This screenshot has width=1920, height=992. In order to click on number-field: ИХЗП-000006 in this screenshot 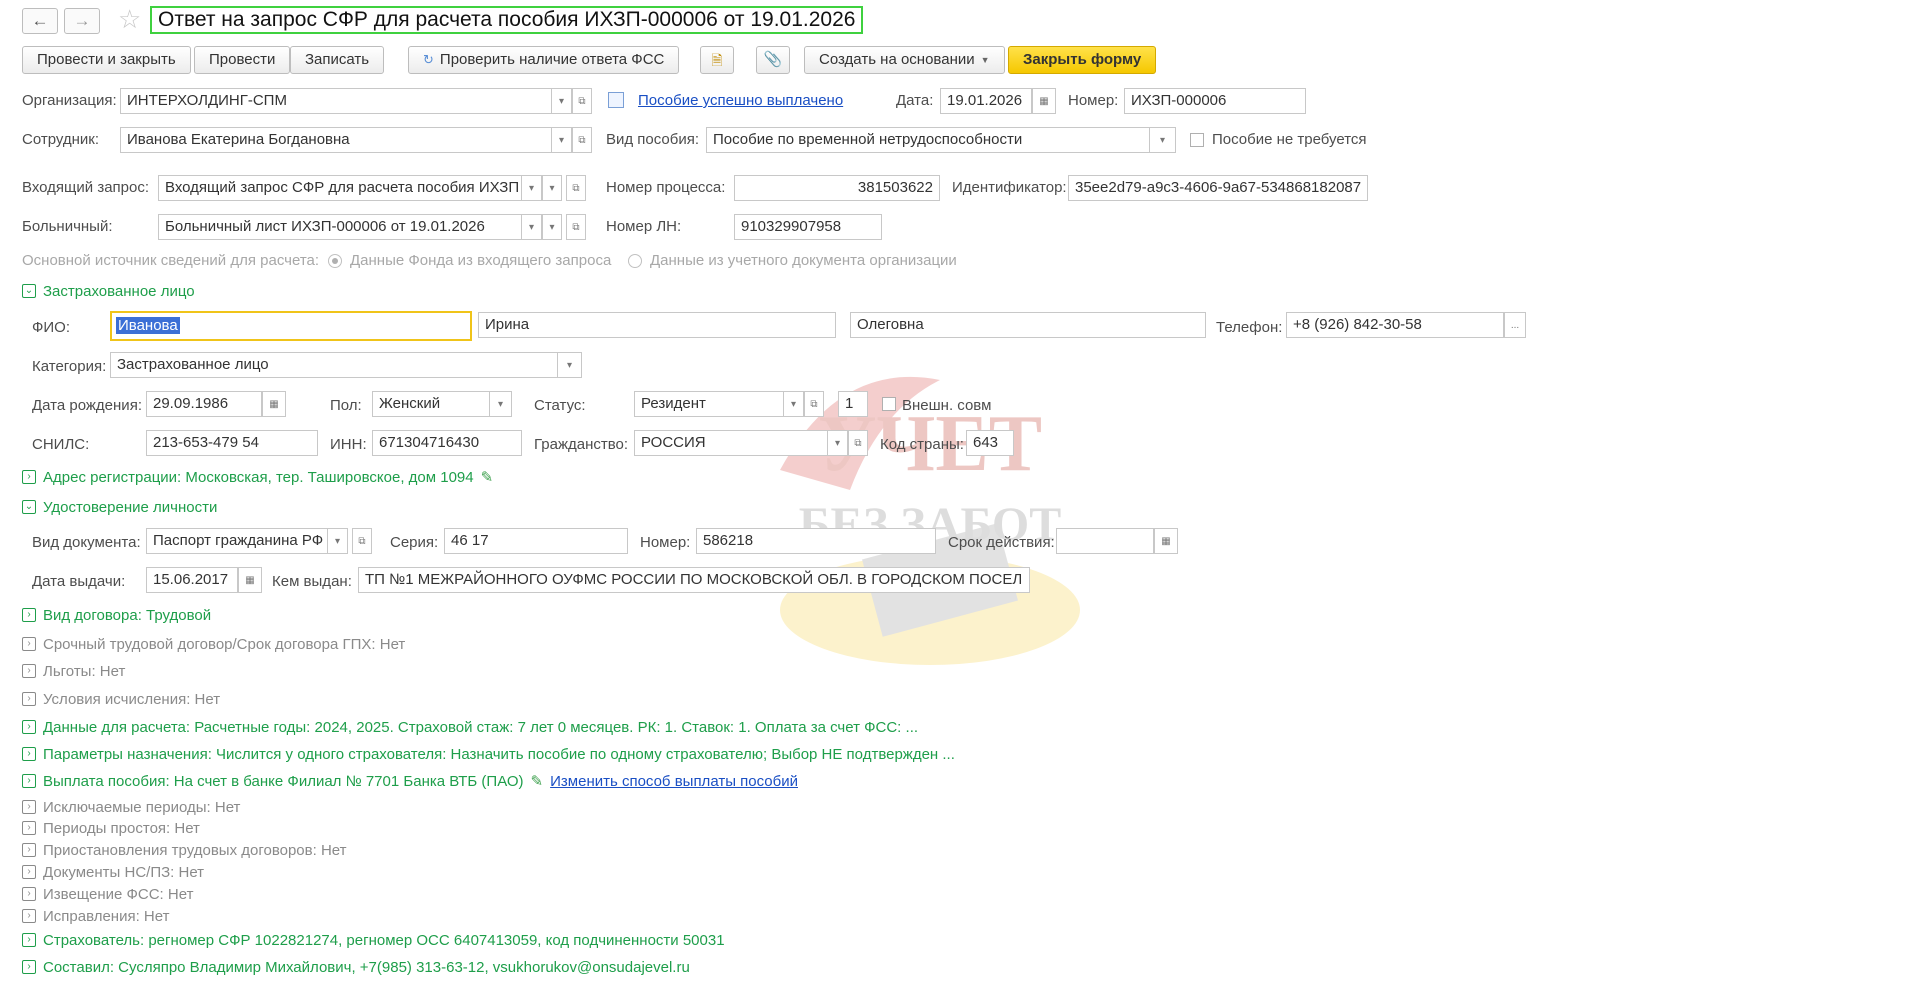, I will do `click(1215, 101)`.